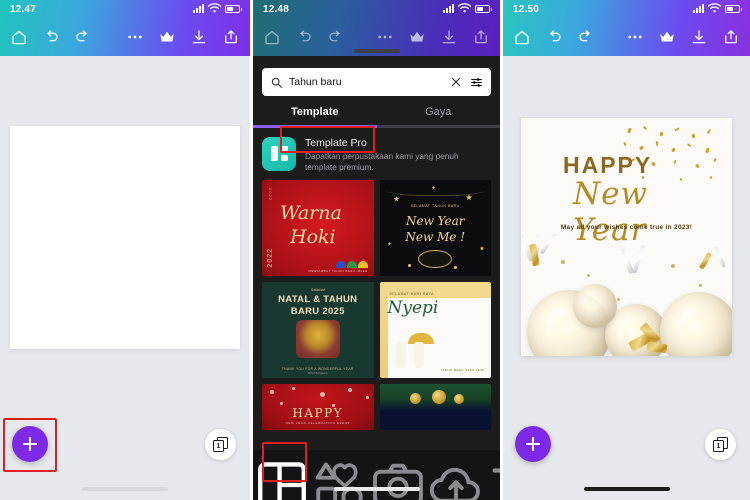 Image resolution: width=750 pixels, height=500 pixels. Describe the element at coordinates (276, 9) in the screenshot. I see `status-clock: 12.48` at that location.